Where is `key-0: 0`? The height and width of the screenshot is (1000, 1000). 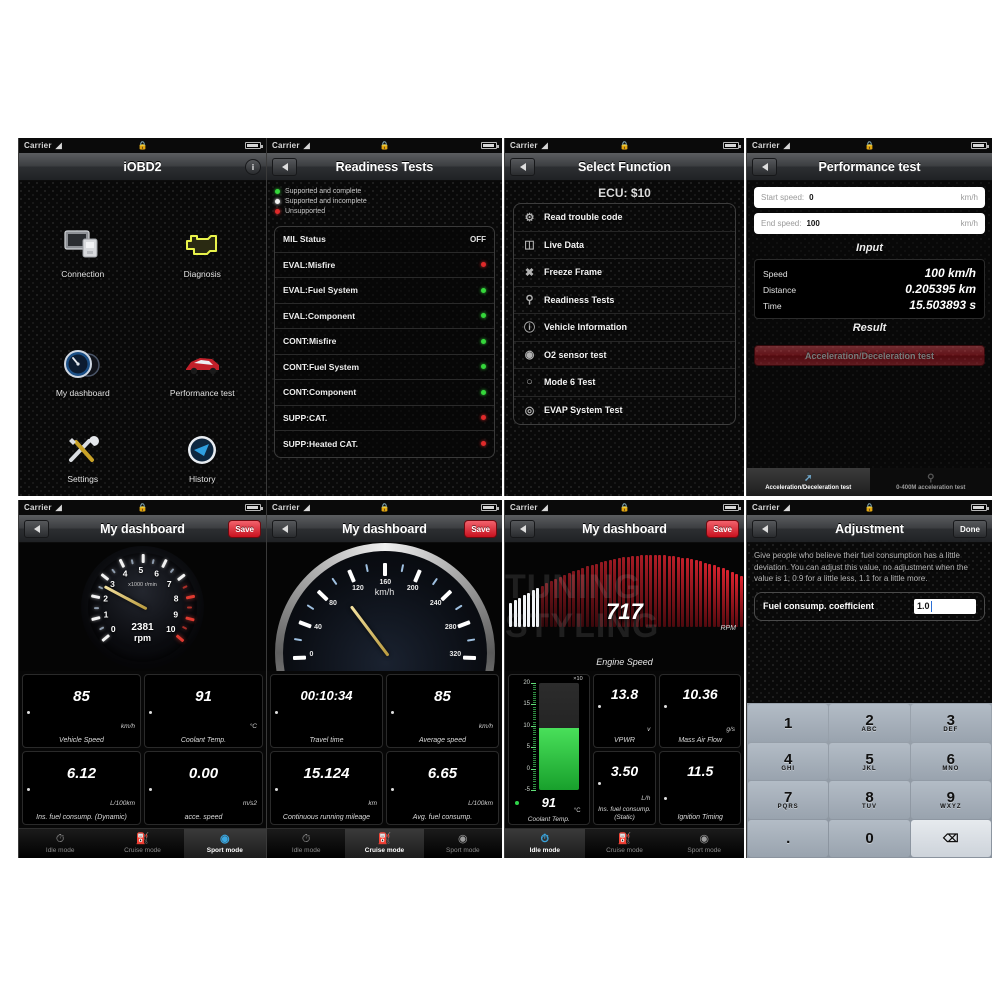
key-0: 0 is located at coordinates (869, 838).